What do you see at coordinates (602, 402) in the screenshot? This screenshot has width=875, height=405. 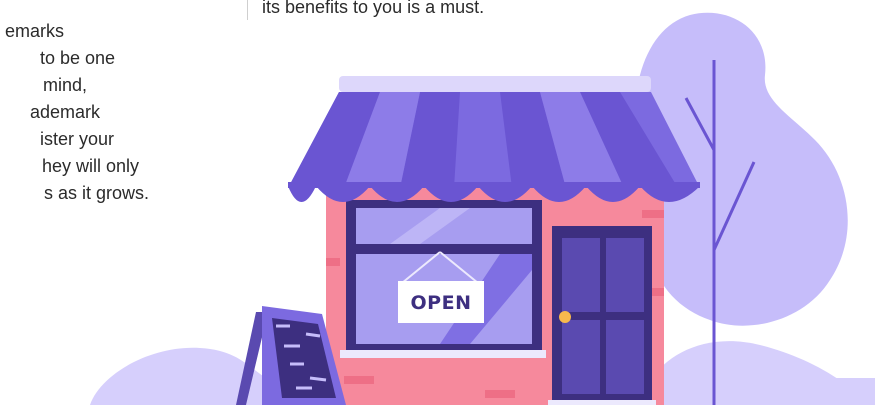 I see `door-step` at bounding box center [602, 402].